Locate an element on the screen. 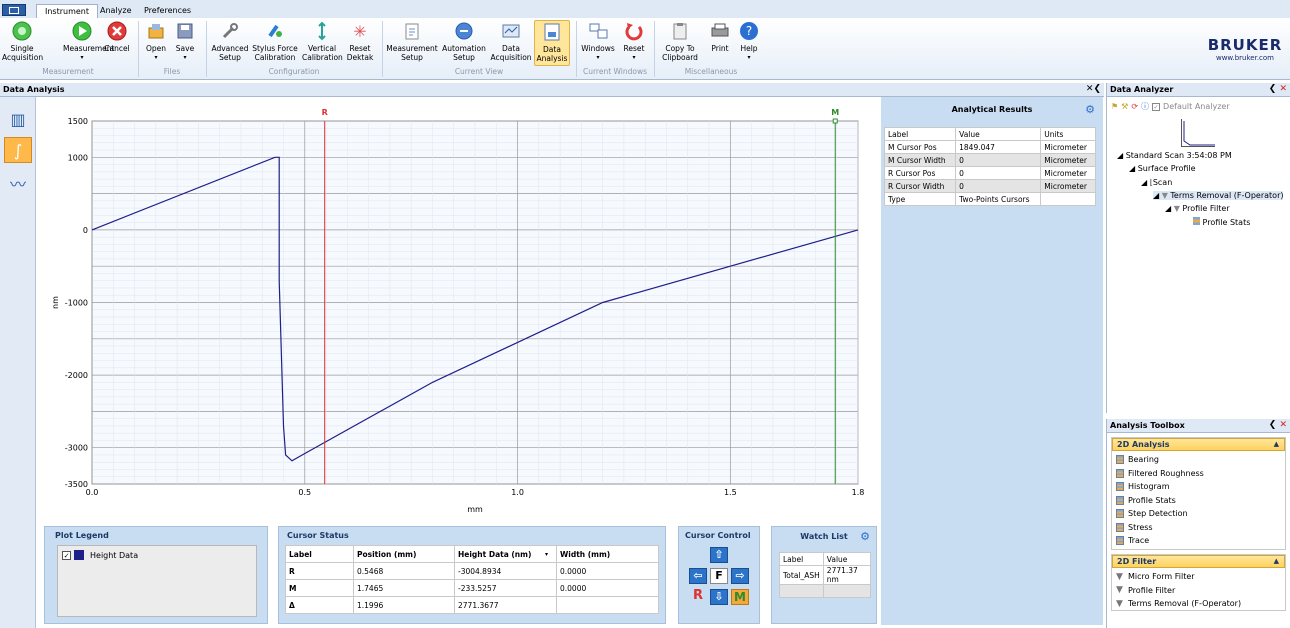 The height and width of the screenshot is (628, 1290). tree-item: Profile Stats is located at coordinates (1221, 222).